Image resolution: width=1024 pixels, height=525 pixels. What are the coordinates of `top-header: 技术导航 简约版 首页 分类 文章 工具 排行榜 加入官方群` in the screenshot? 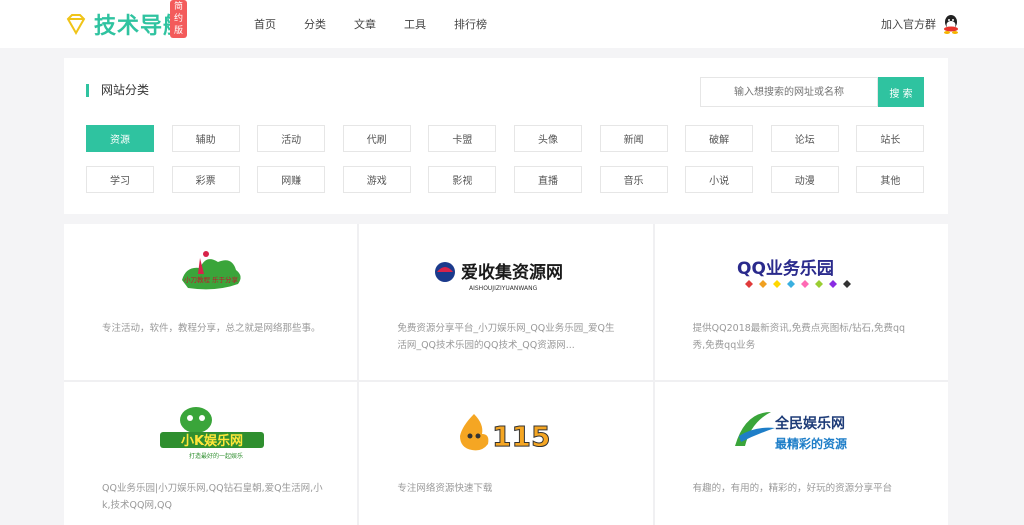 It's located at (512, 24).